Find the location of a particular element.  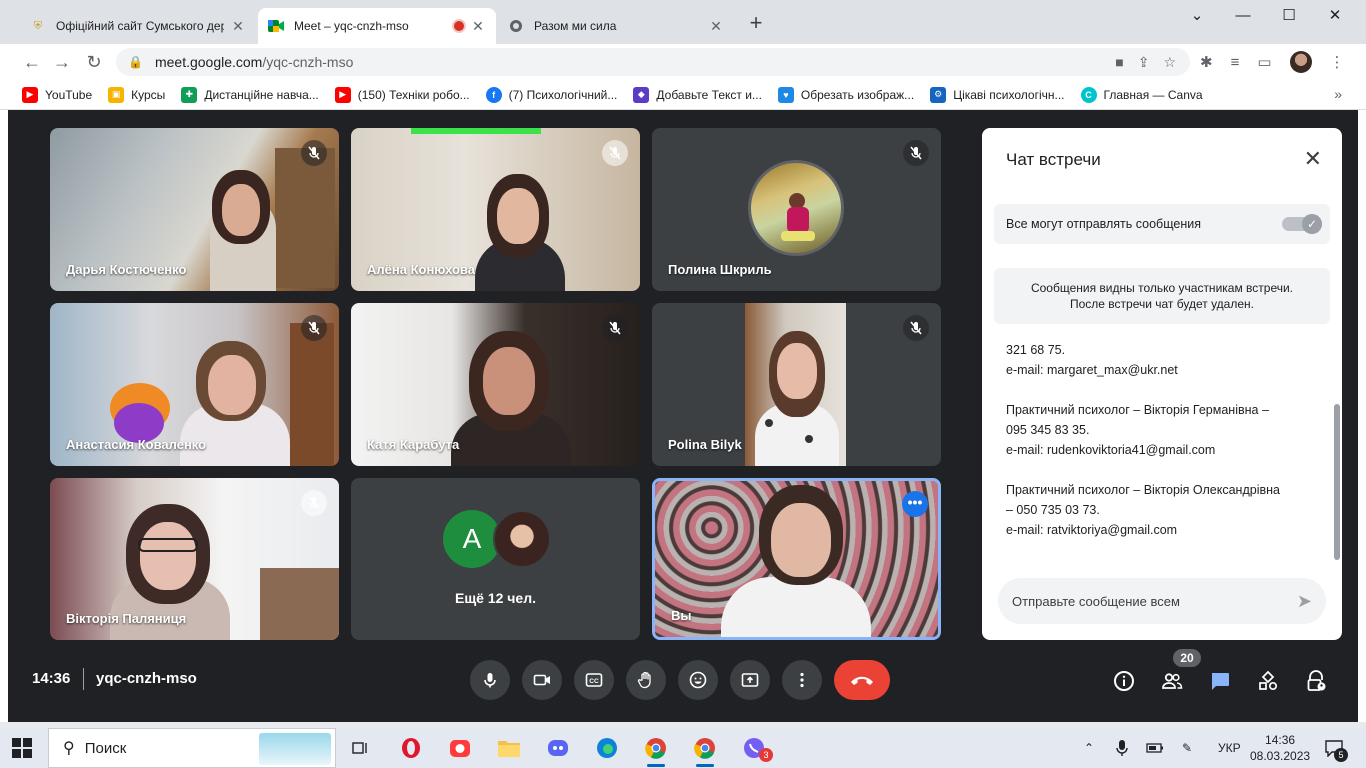

activities-button is located at coordinates (1268, 681).